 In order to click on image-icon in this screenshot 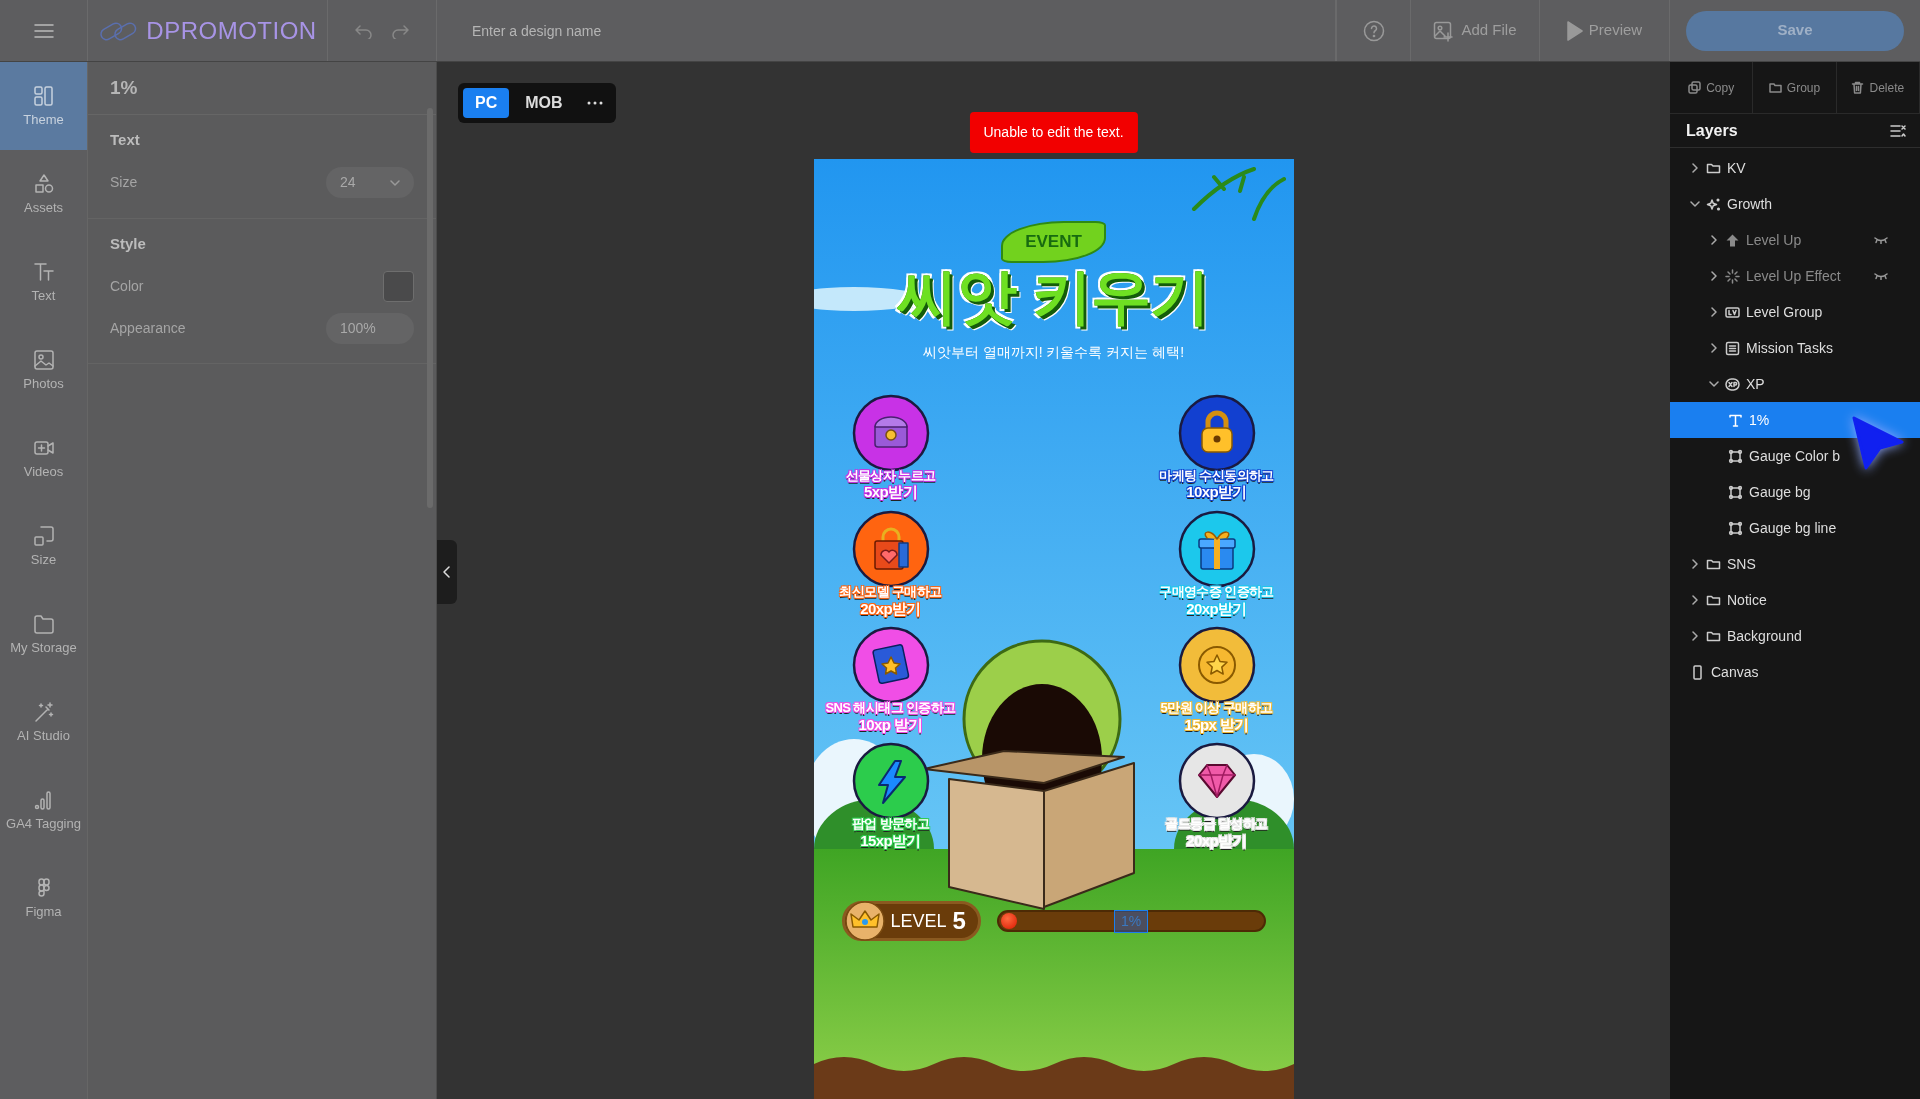, I will do `click(43, 359)`.